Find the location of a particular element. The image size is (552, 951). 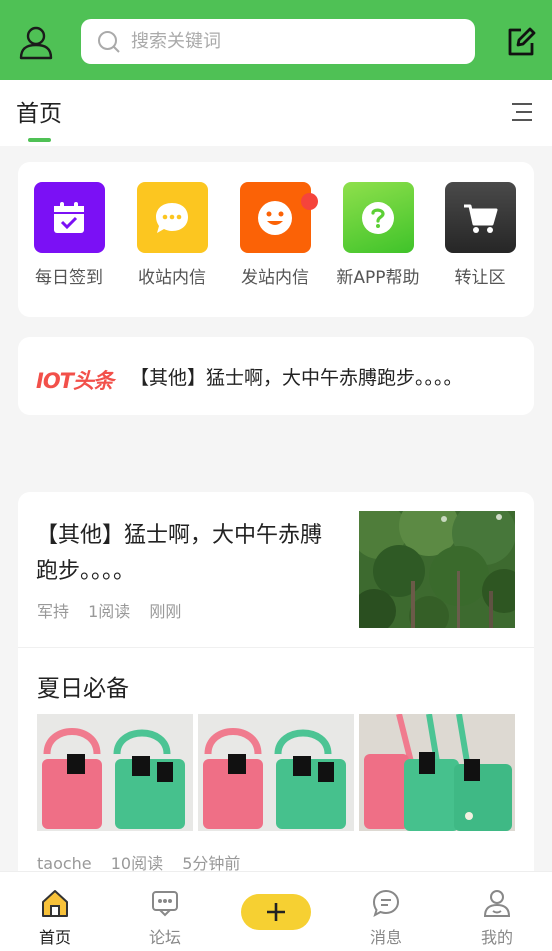

bottom-nav: 首页 论坛 消息 我的 is located at coordinates (276, 911).